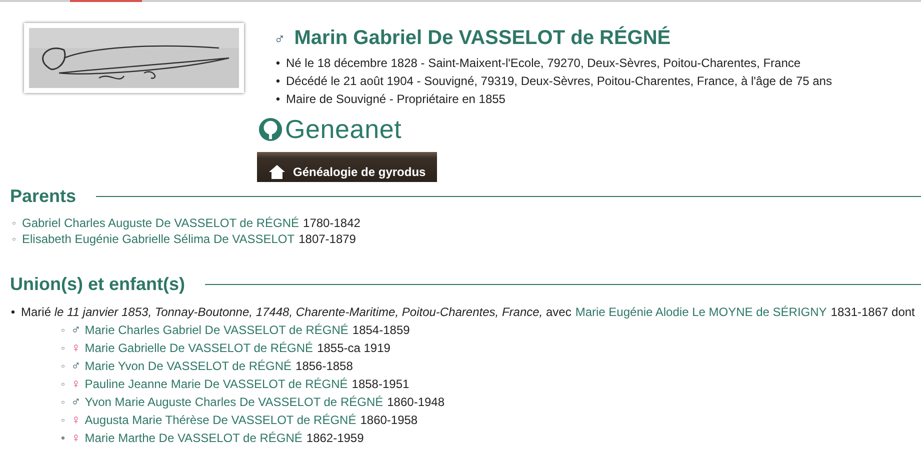 This screenshot has width=921, height=461. I want to click on person-link: Marie Charles Gabriel De VASSELOT de RÉGNÉ, so click(216, 330).